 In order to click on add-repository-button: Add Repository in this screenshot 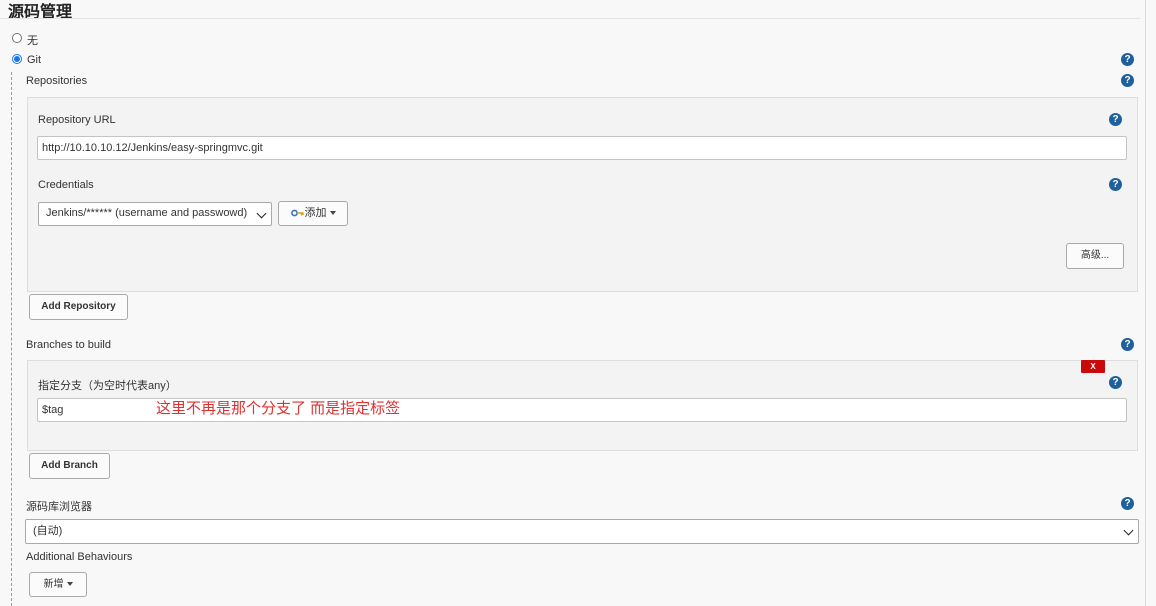, I will do `click(78, 307)`.